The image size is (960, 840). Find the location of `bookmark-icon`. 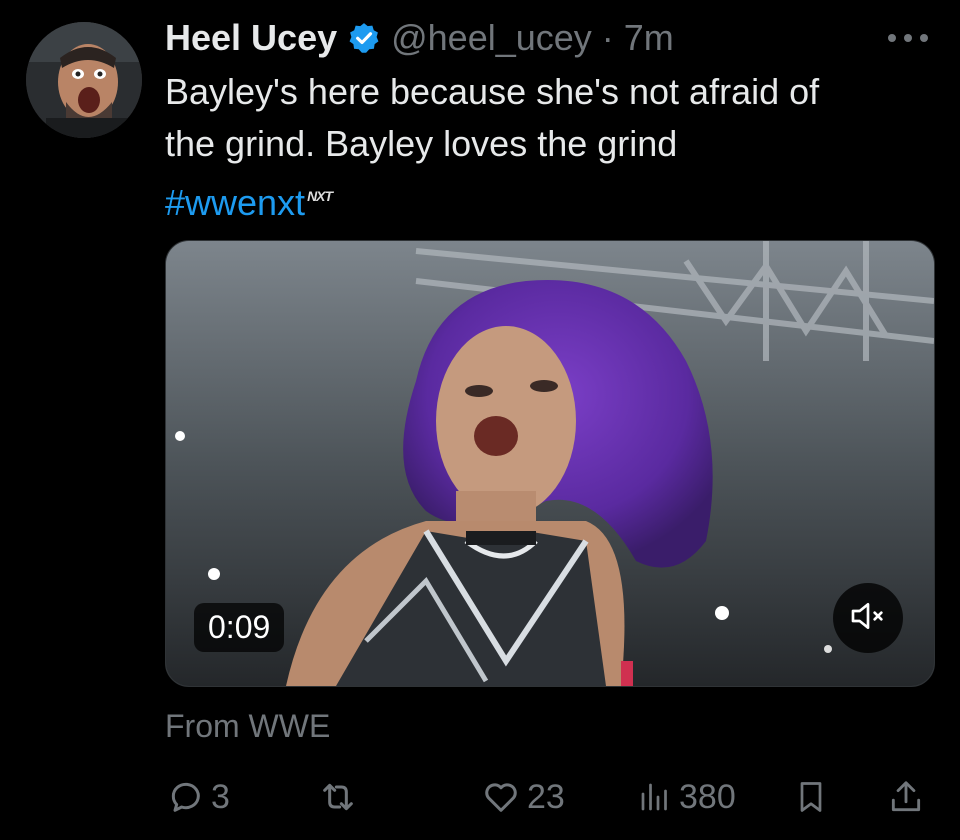

bookmark-icon is located at coordinates (811, 797).